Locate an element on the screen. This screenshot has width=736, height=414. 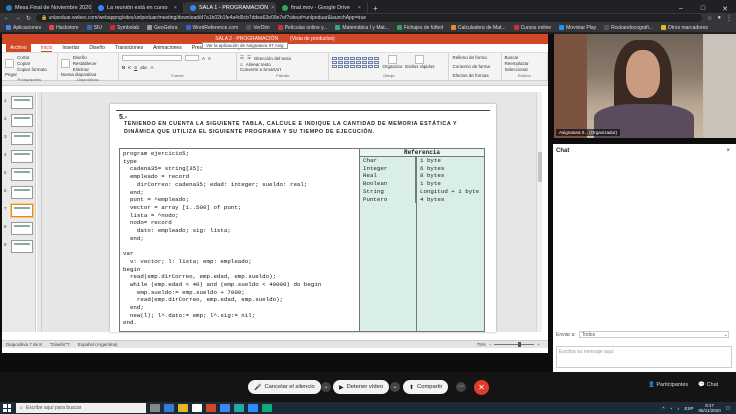
reset-button: Restablecer is located at coordinates (85, 63).